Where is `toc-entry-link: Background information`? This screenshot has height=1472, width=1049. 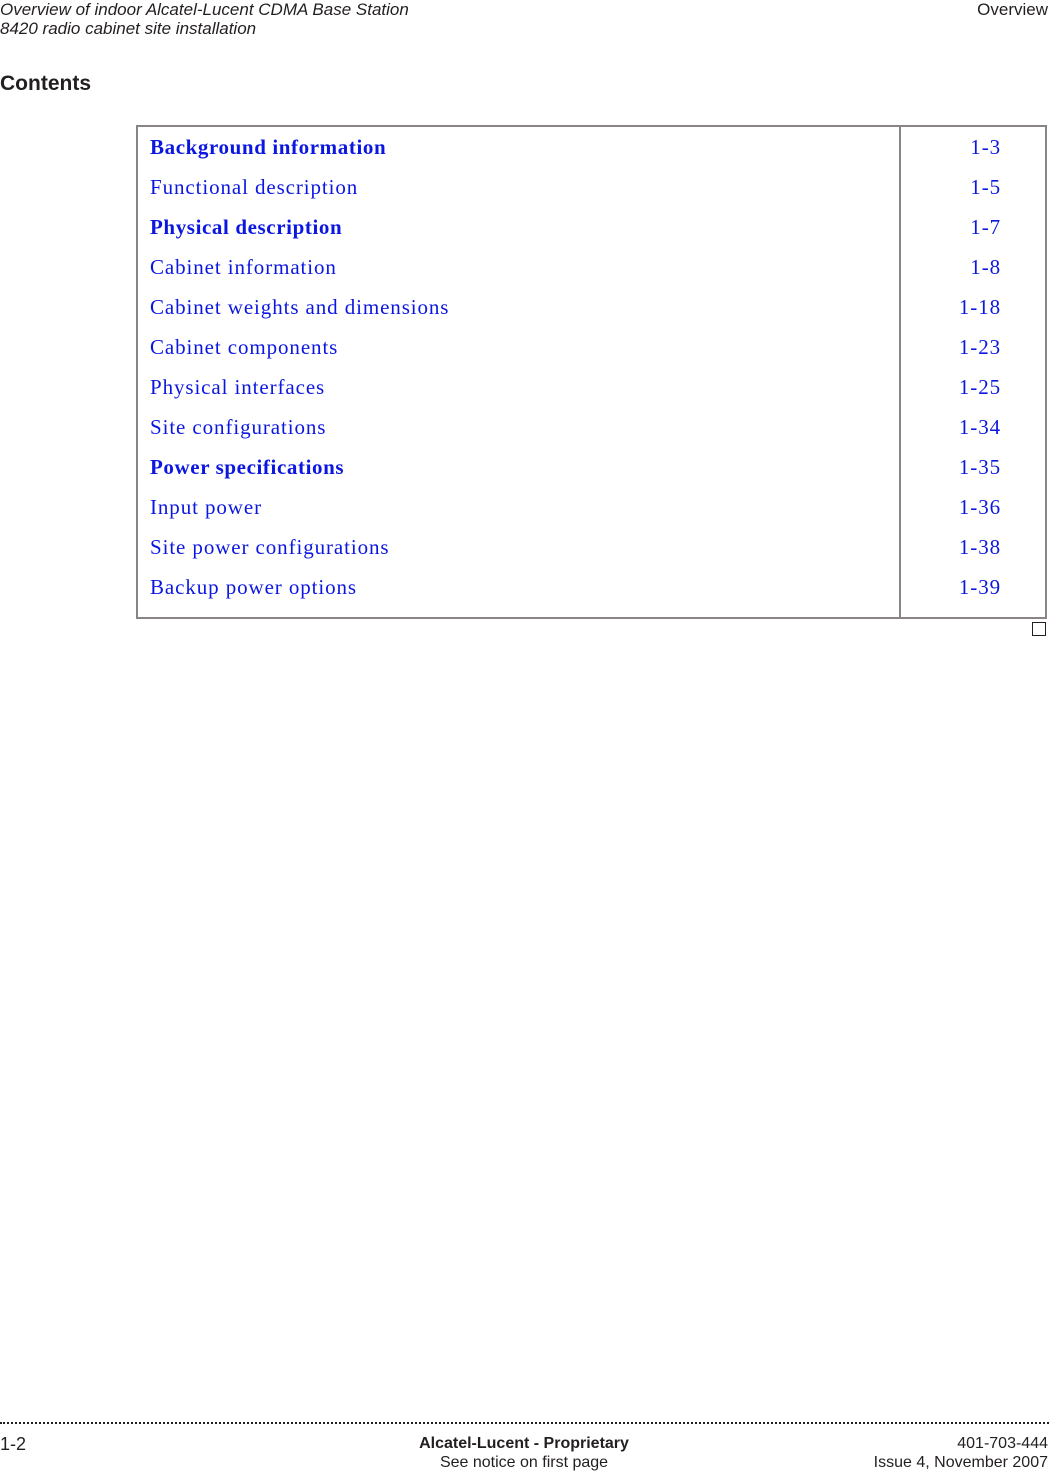 toc-entry-link: Background information is located at coordinates (268, 147).